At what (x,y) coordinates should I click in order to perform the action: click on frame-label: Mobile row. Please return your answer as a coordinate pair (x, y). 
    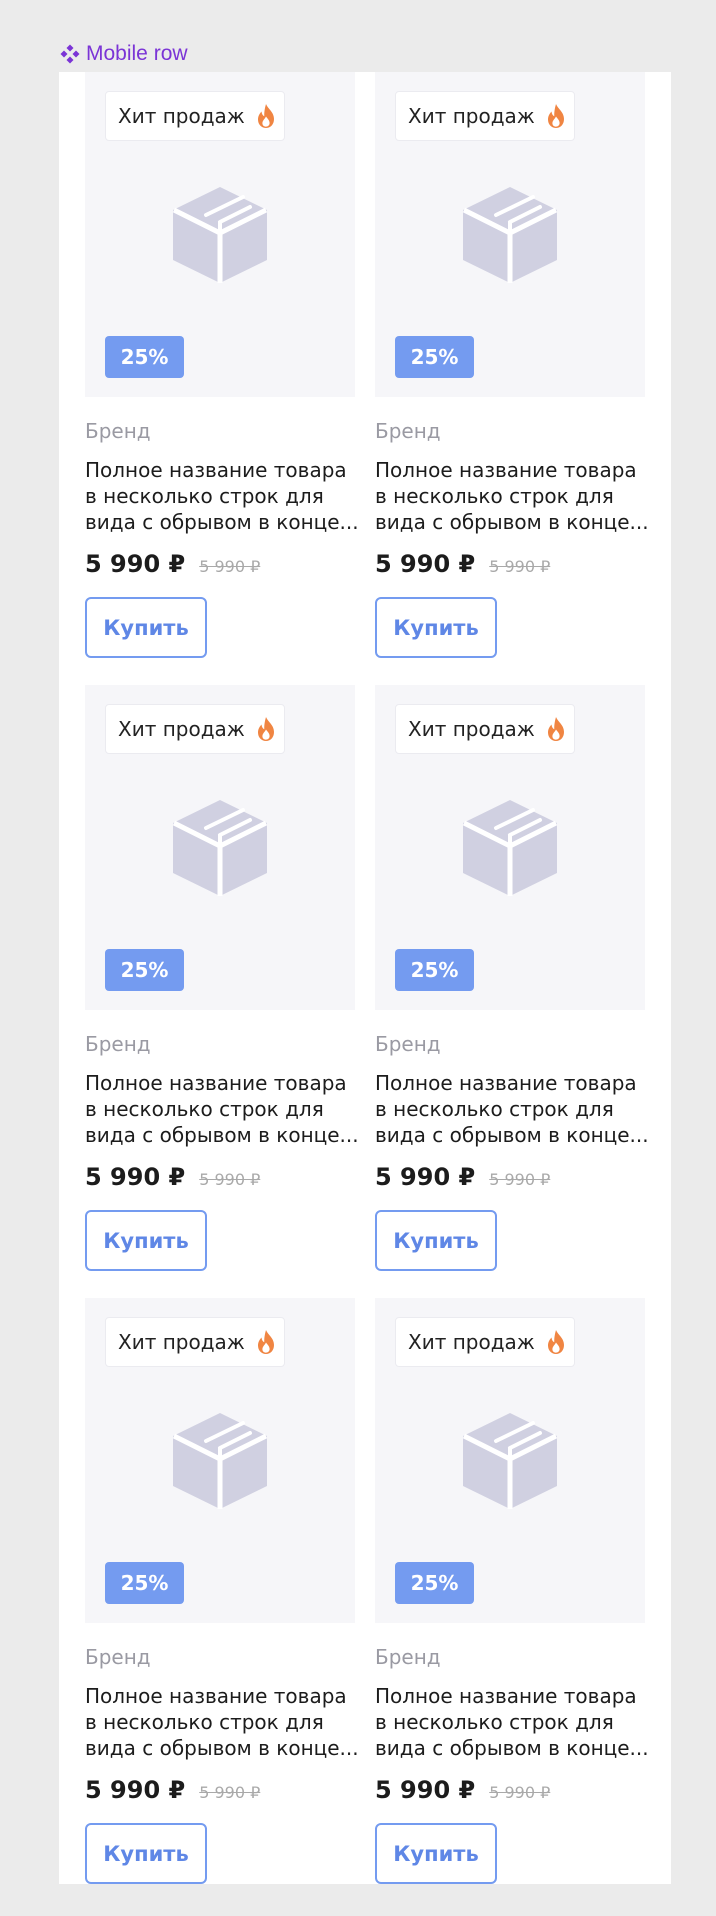
    Looking at the image, I should click on (124, 54).